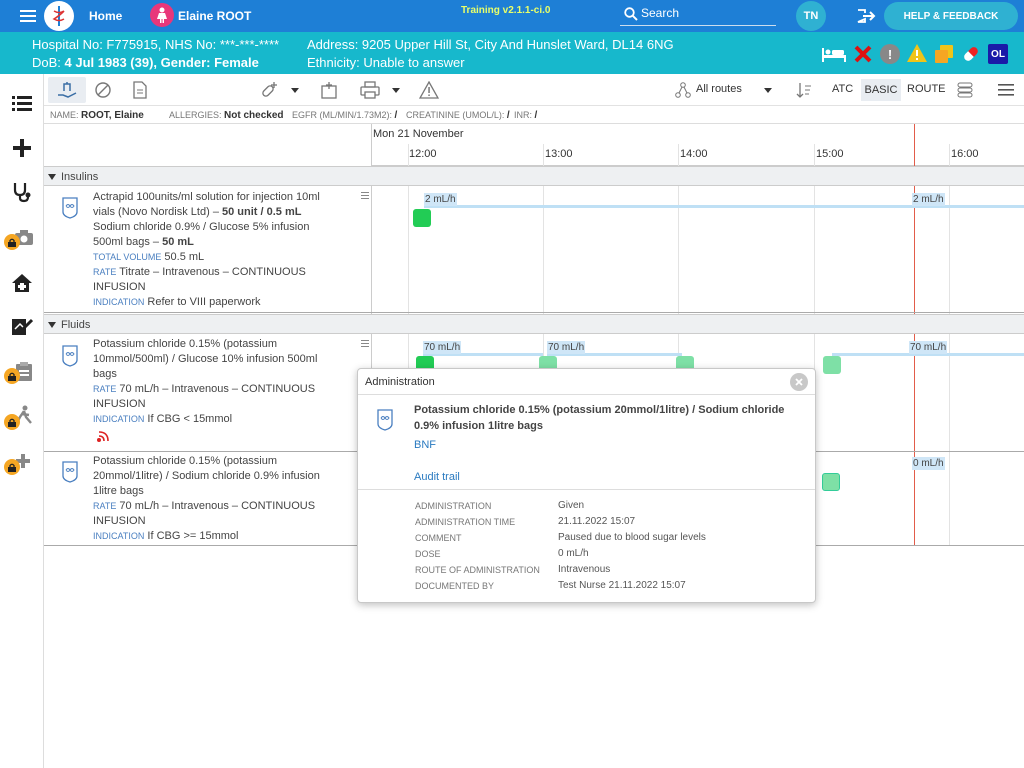  I want to click on med-line-text: 500ml bags –, so click(128, 242).